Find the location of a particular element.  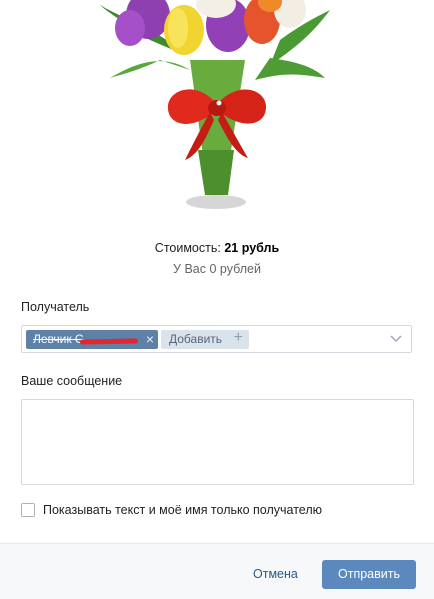

recipient-field: Левчик С × Добавить + is located at coordinates (216, 339).